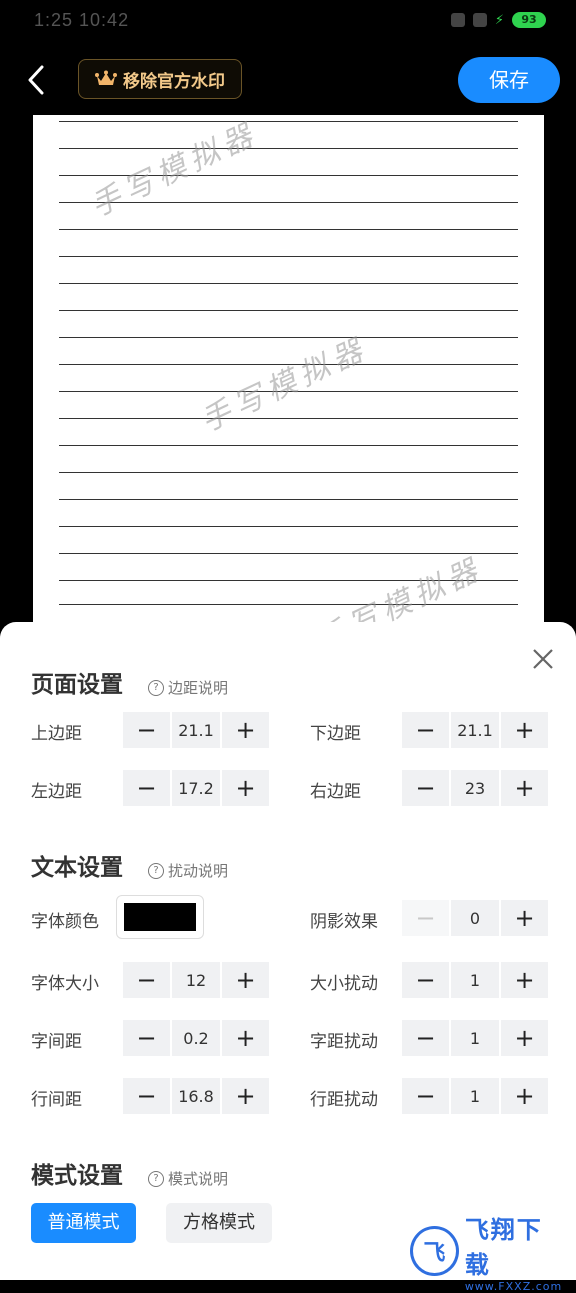  I want to click on margin-help-label: 边距说明, so click(198, 688).